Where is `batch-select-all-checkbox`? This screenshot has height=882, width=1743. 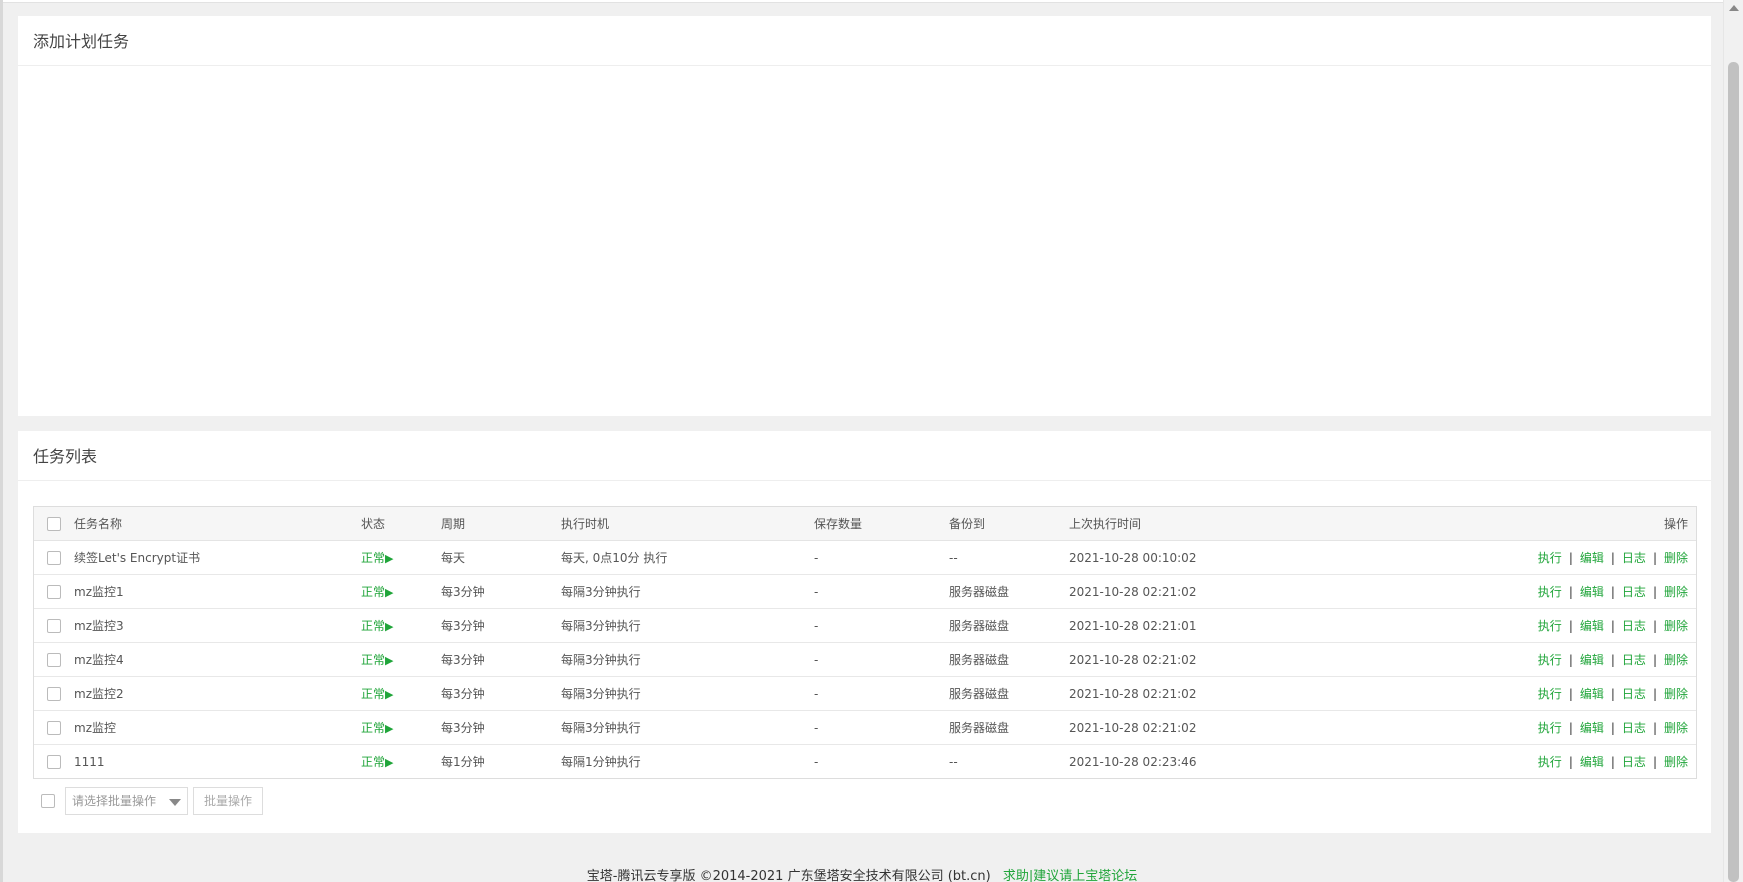 batch-select-all-checkbox is located at coordinates (48, 801).